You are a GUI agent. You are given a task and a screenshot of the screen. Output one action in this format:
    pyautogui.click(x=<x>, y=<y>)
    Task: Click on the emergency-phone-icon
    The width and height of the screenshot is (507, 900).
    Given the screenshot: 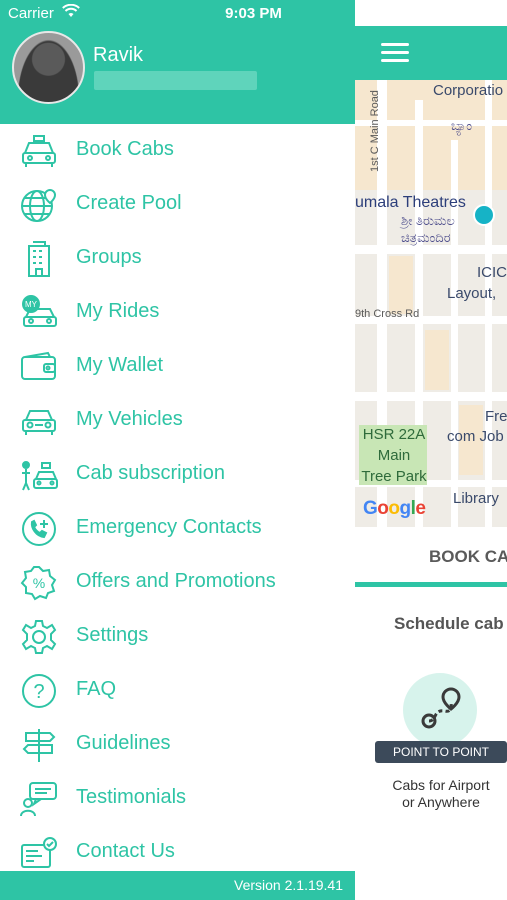 What is the action you would take?
    pyautogui.click(x=39, y=529)
    